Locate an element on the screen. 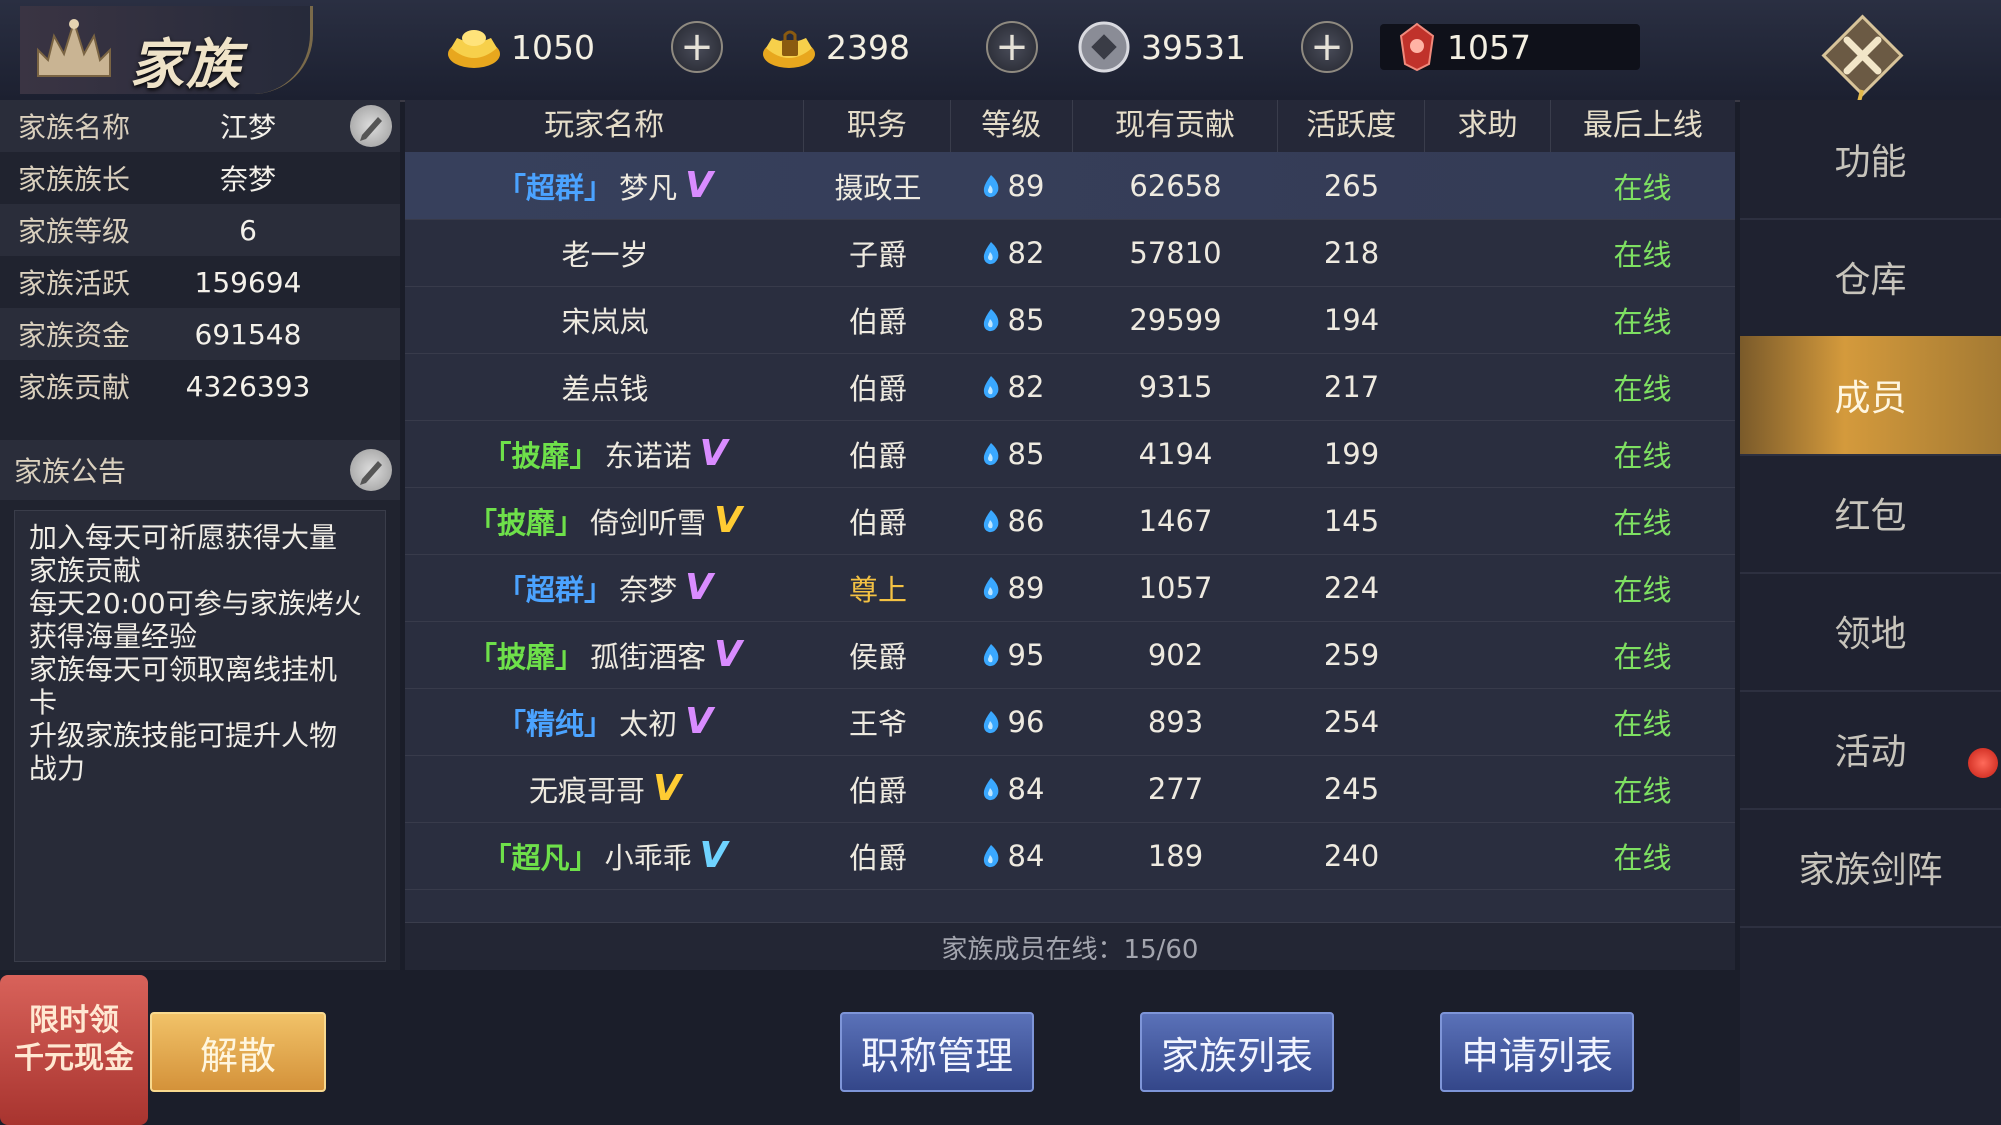 This screenshot has width=2001, height=1125. table-row: 老一岁 子爵 82 57810 218 在线 is located at coordinates (1070, 253).